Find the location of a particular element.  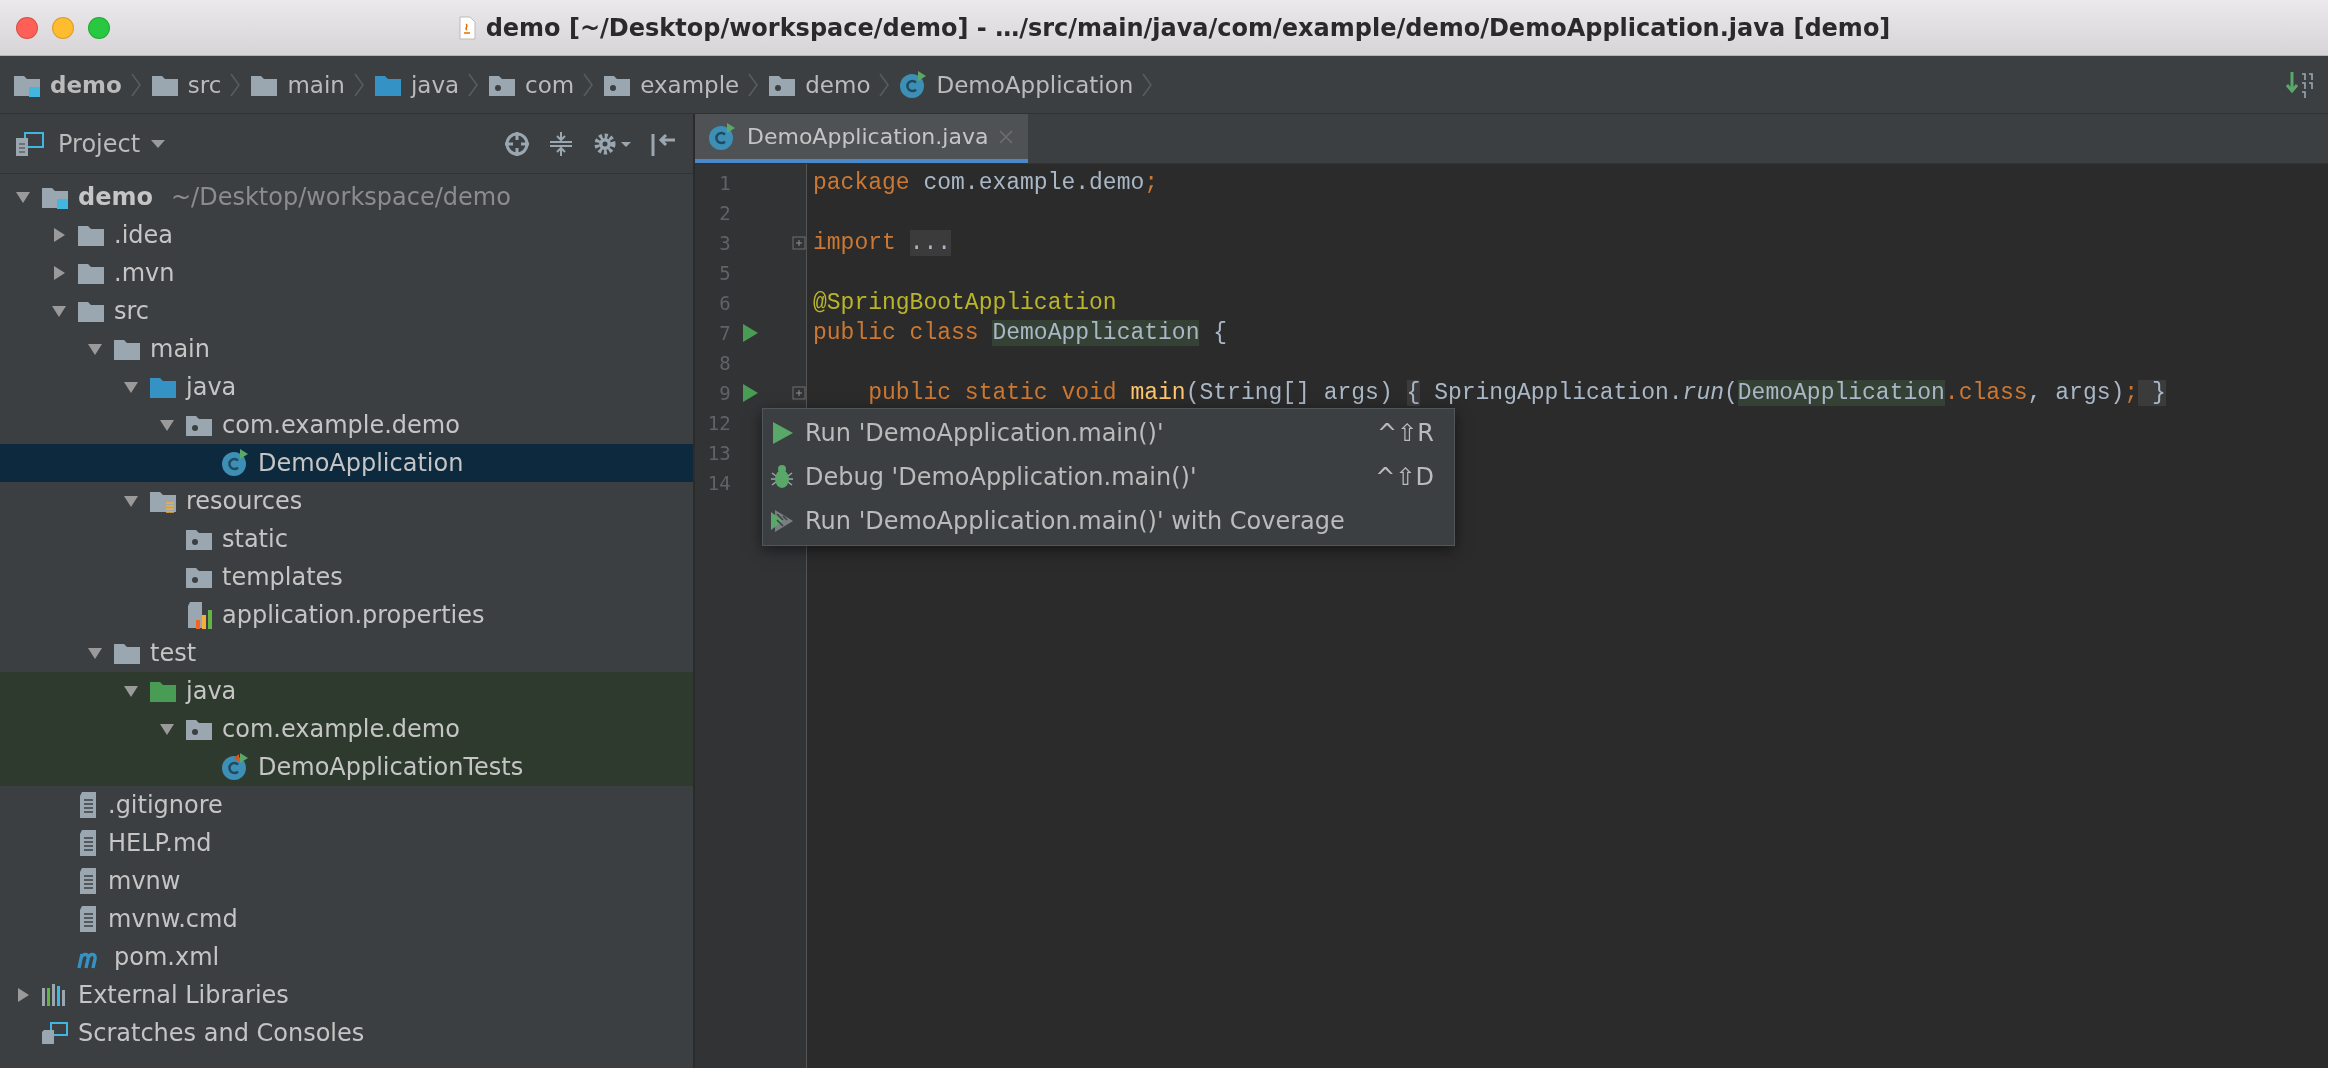

tree-item: .idea is located at coordinates (346, 235).